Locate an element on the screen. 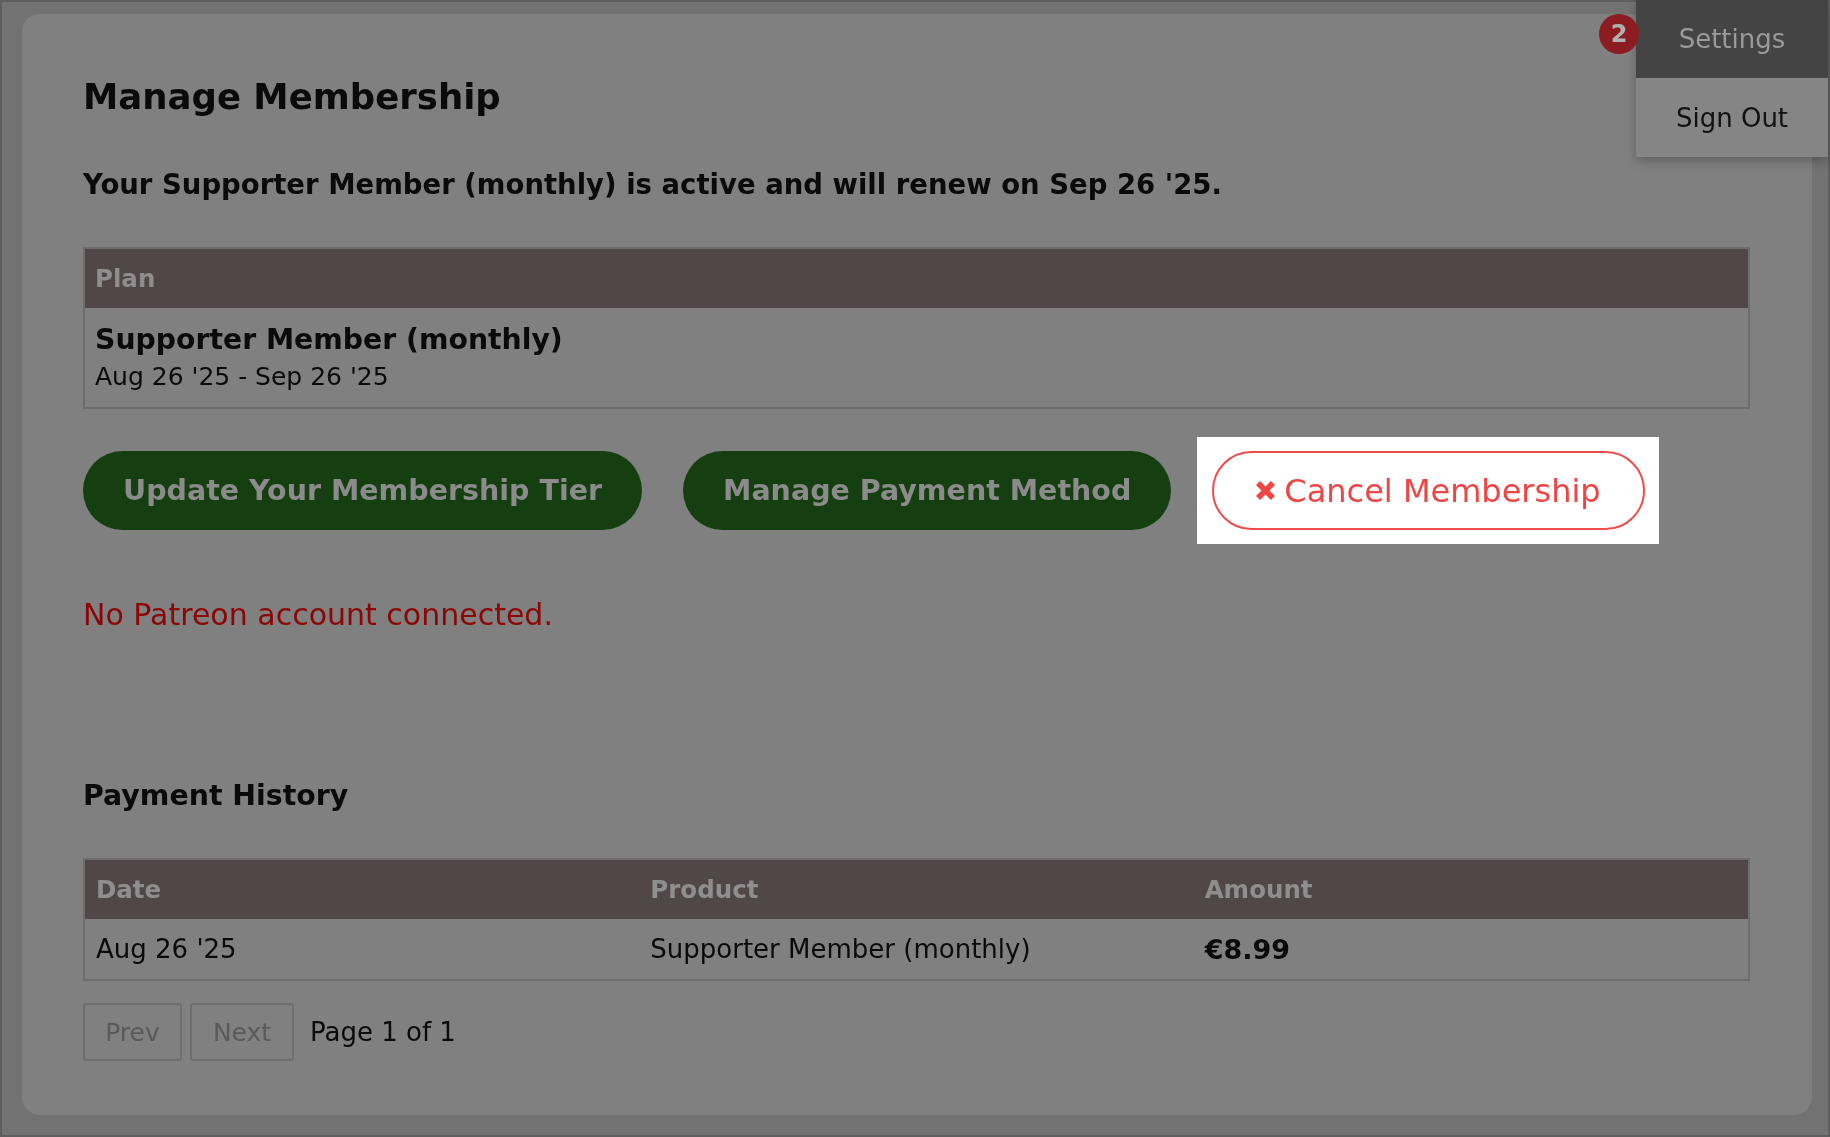 Image resolution: width=1830 pixels, height=1137 pixels. plan-period: Aug 26 '25 - Sep 26 '25 is located at coordinates (242, 376).